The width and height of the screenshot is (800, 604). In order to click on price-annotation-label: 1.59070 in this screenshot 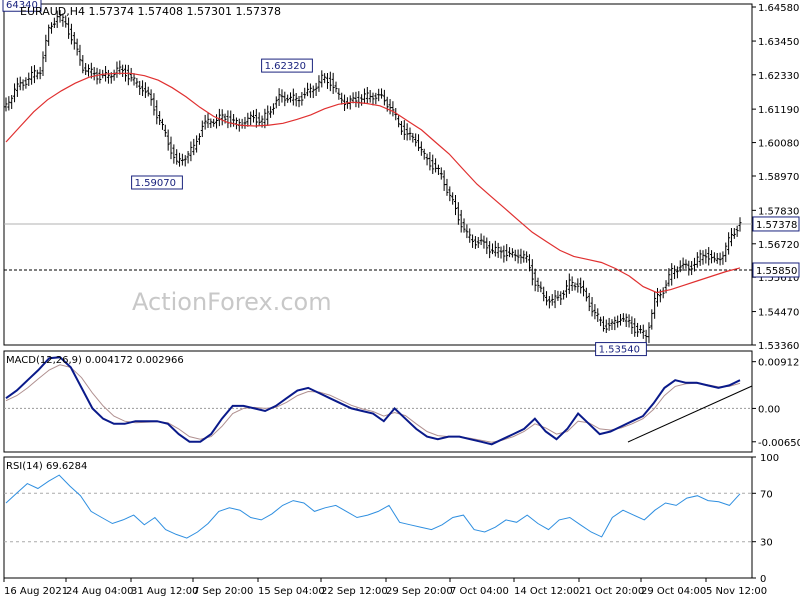, I will do `click(155, 183)`.